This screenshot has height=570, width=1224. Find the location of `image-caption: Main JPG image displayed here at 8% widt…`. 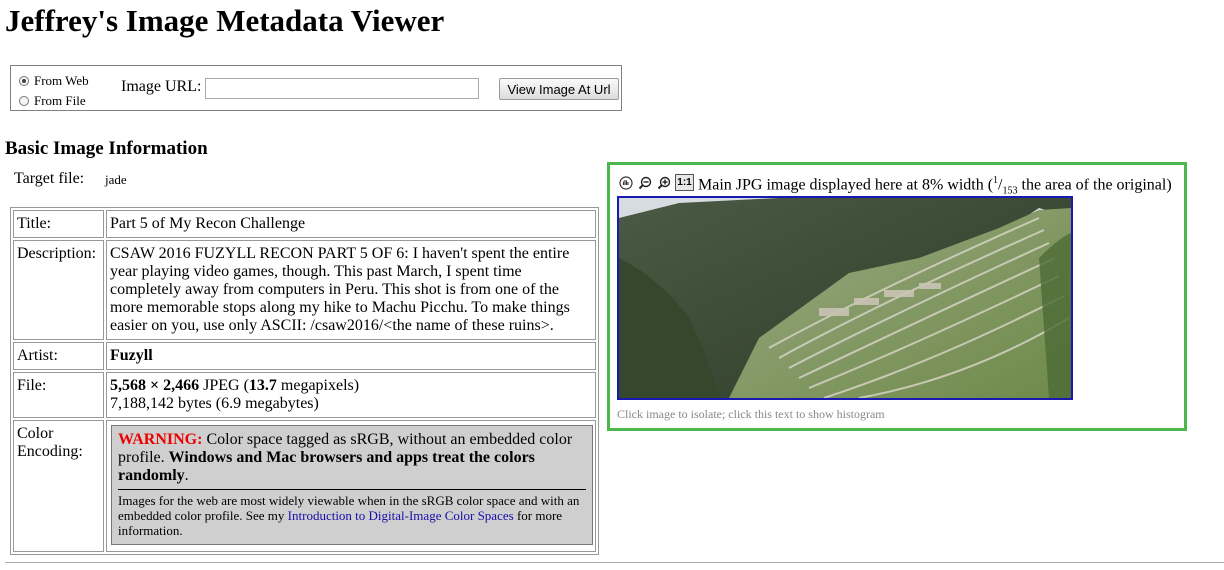

image-caption: Main JPG image displayed here at 8% widt… is located at coordinates (935, 186).